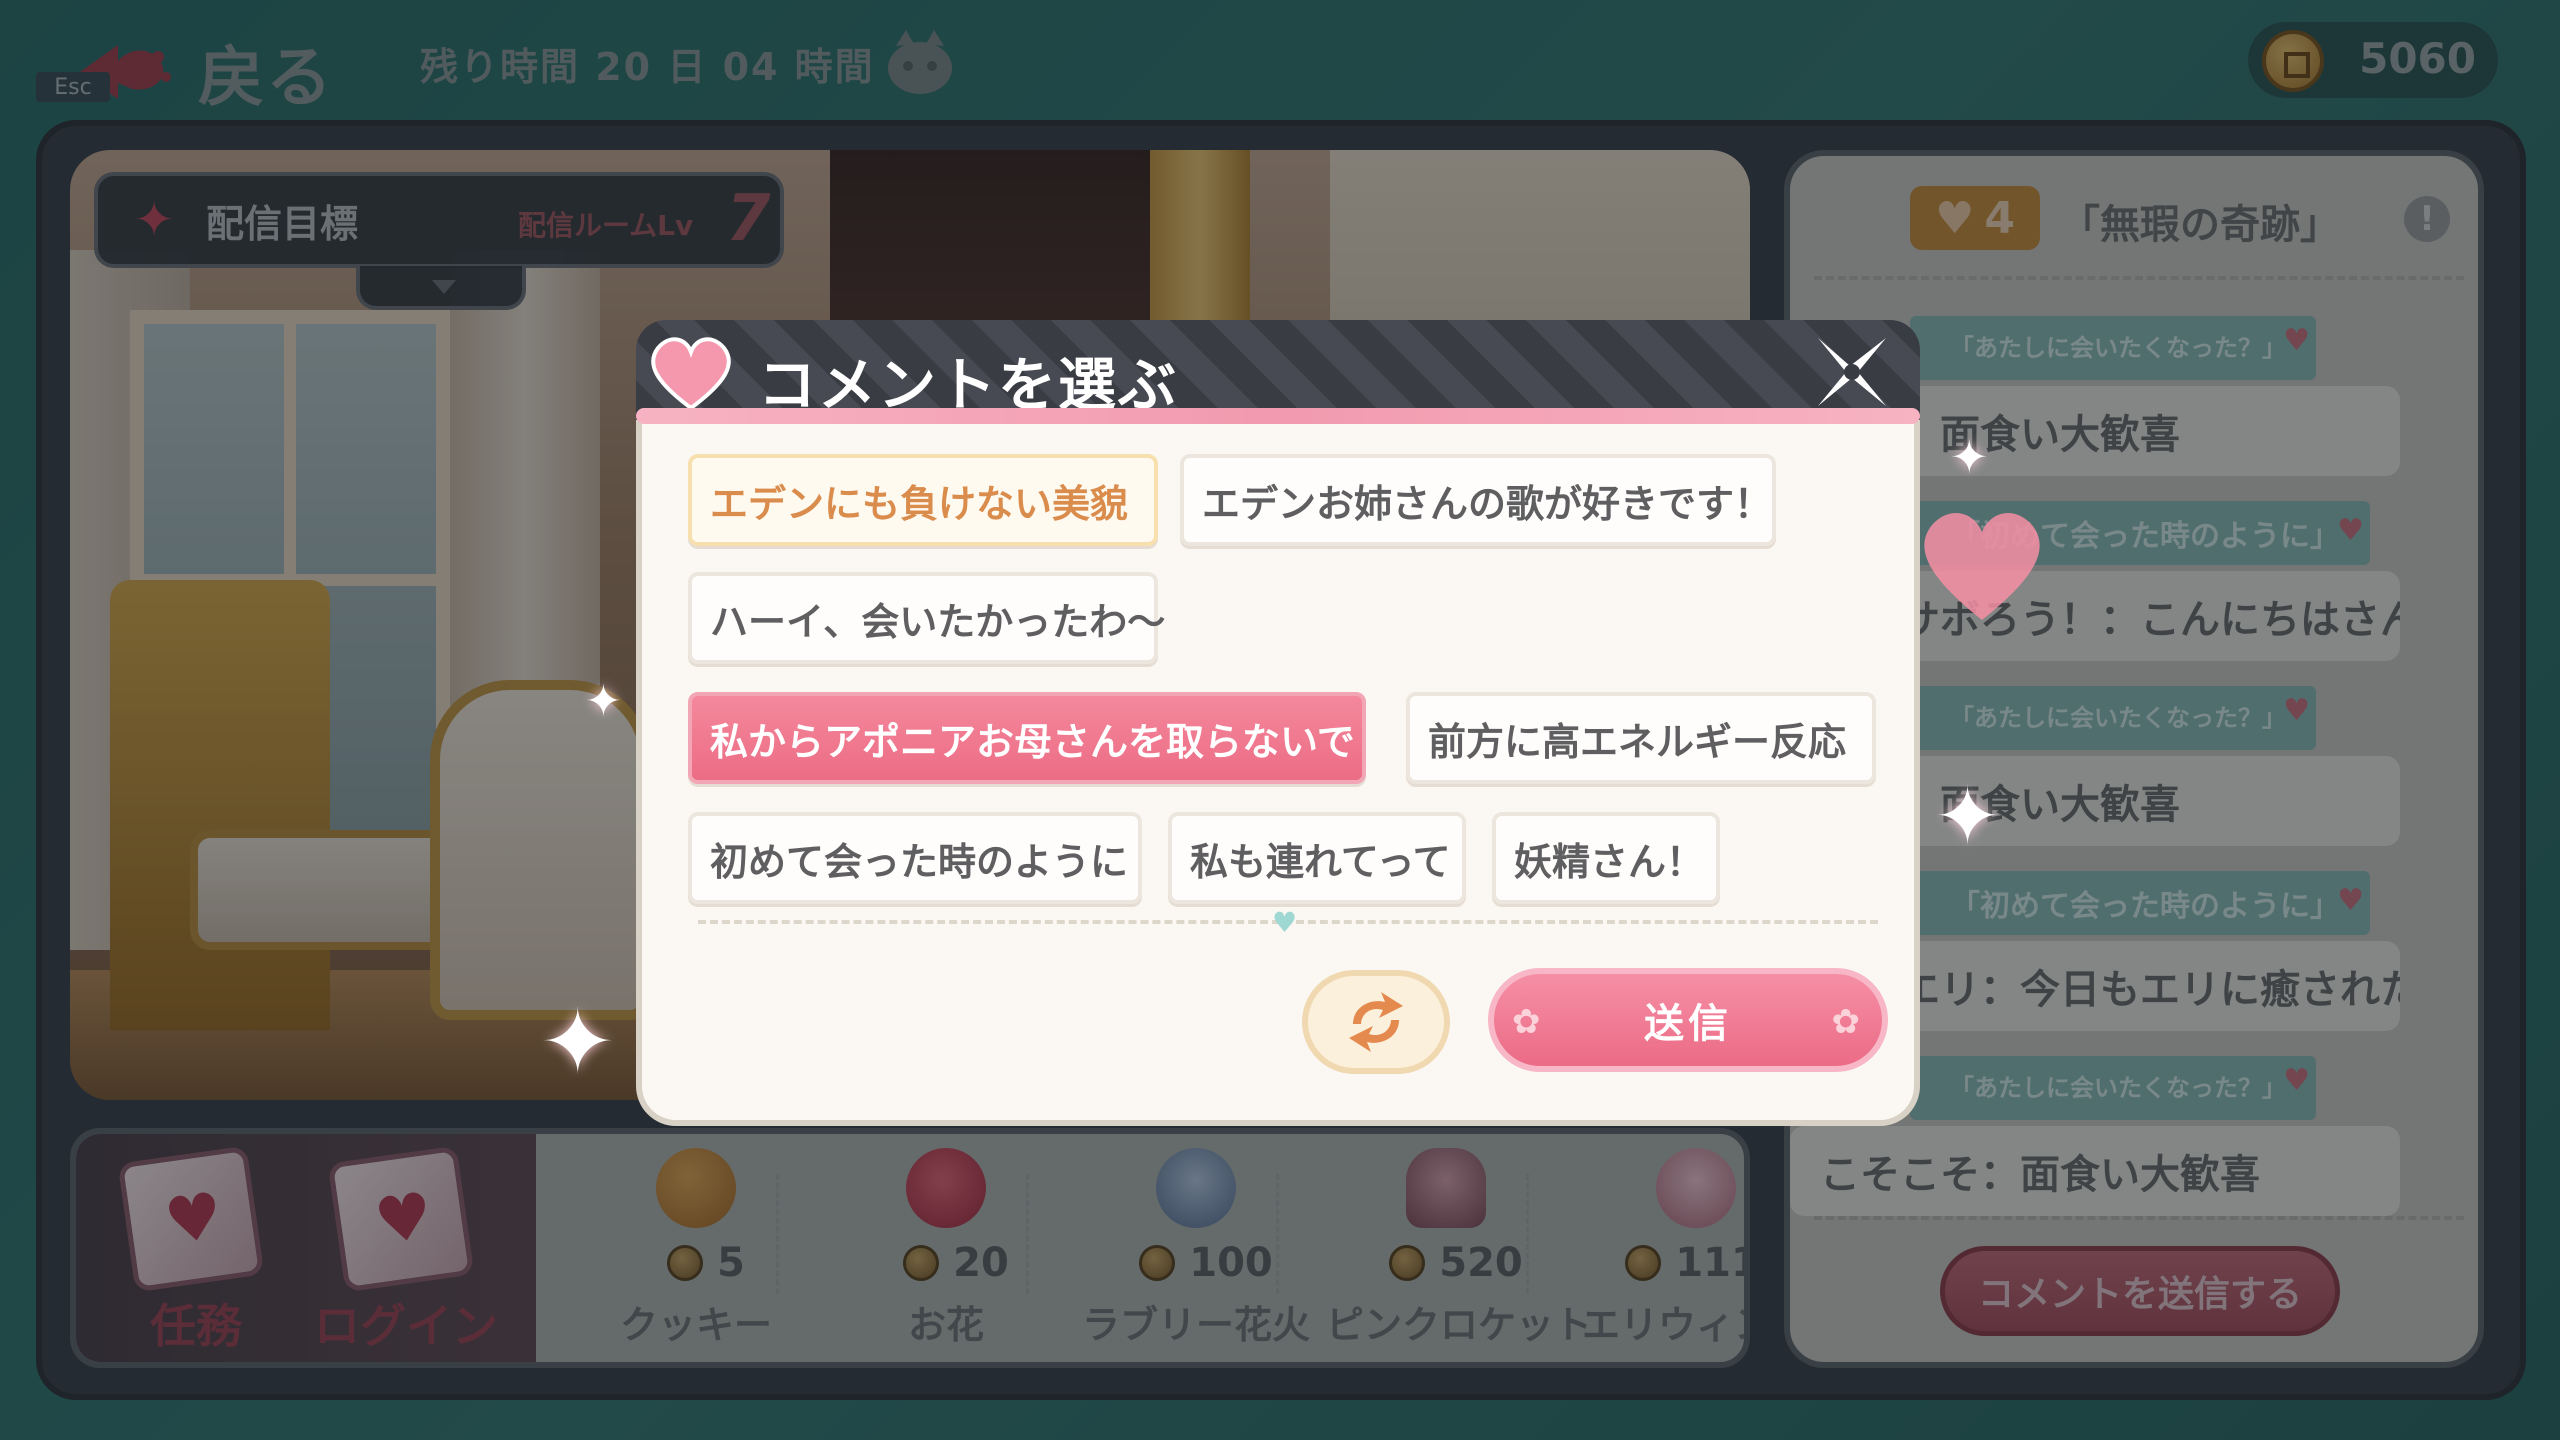  I want to click on coin-balance: 5060, so click(2373, 60).